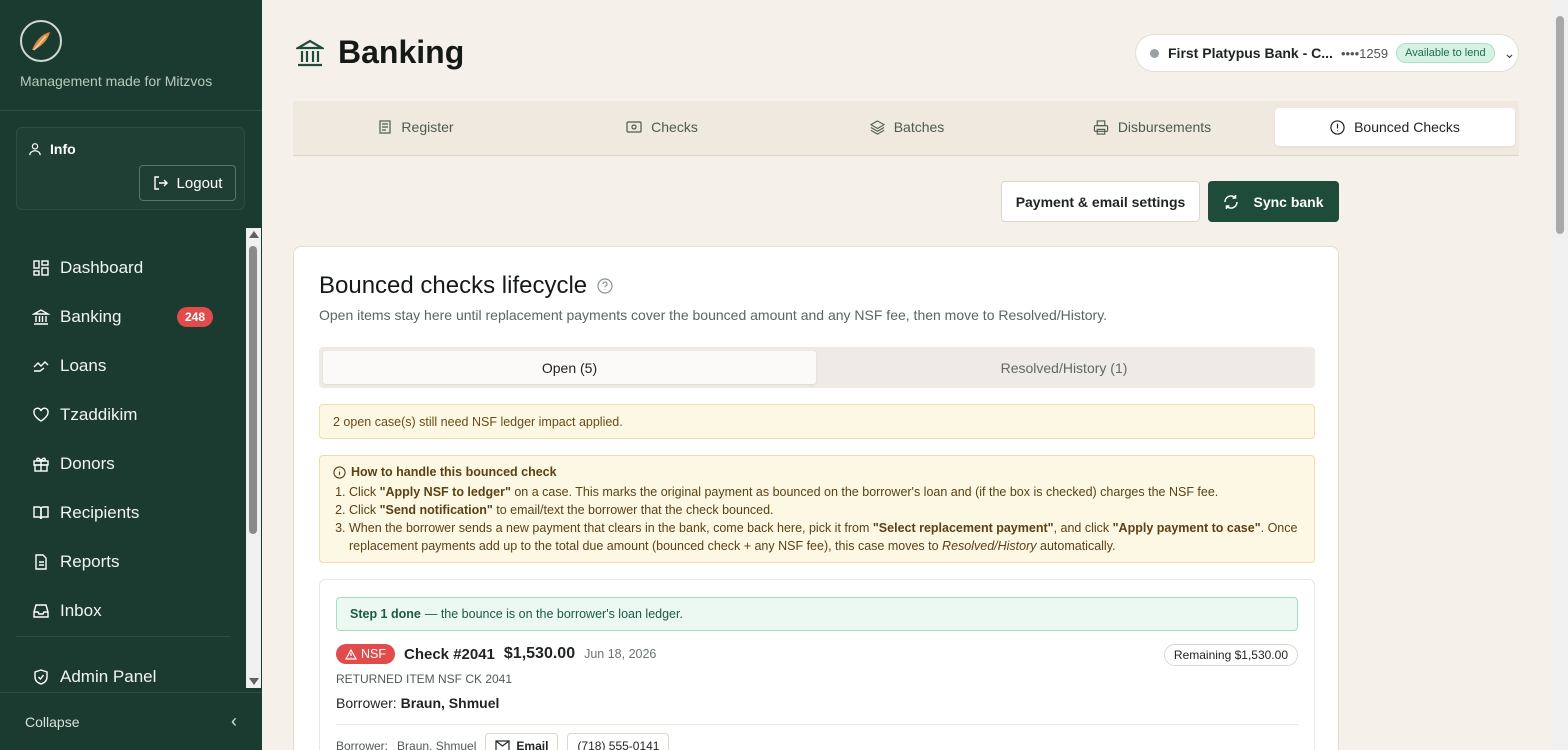 This screenshot has height=750, width=1568. I want to click on check-number: Check #2041, so click(449, 654).